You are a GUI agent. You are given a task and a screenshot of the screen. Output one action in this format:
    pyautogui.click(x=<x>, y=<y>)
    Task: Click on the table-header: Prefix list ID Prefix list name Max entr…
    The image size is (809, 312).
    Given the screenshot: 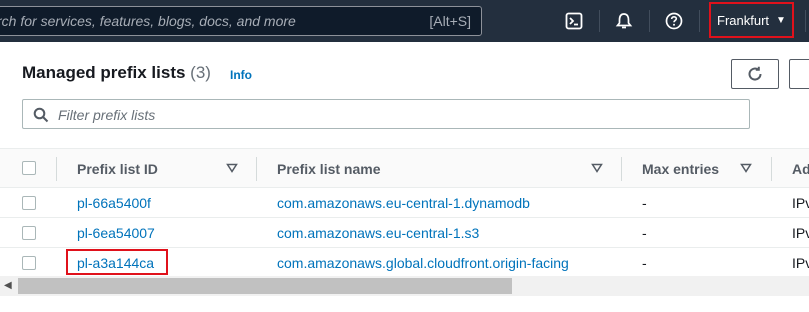 What is the action you would take?
    pyautogui.click(x=404, y=168)
    